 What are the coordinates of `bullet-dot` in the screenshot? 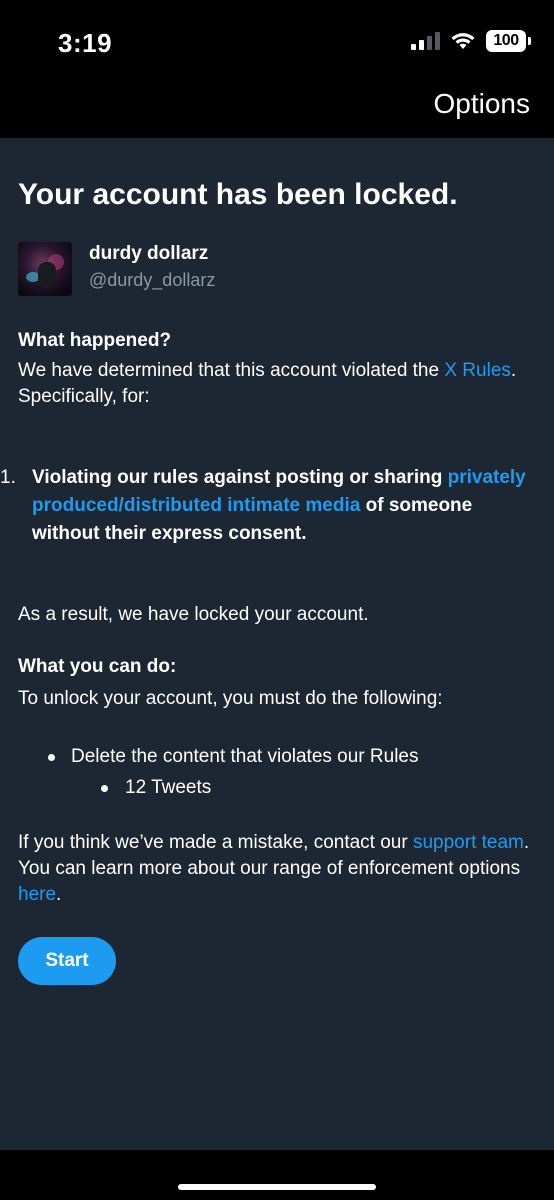 It's located at (51, 757).